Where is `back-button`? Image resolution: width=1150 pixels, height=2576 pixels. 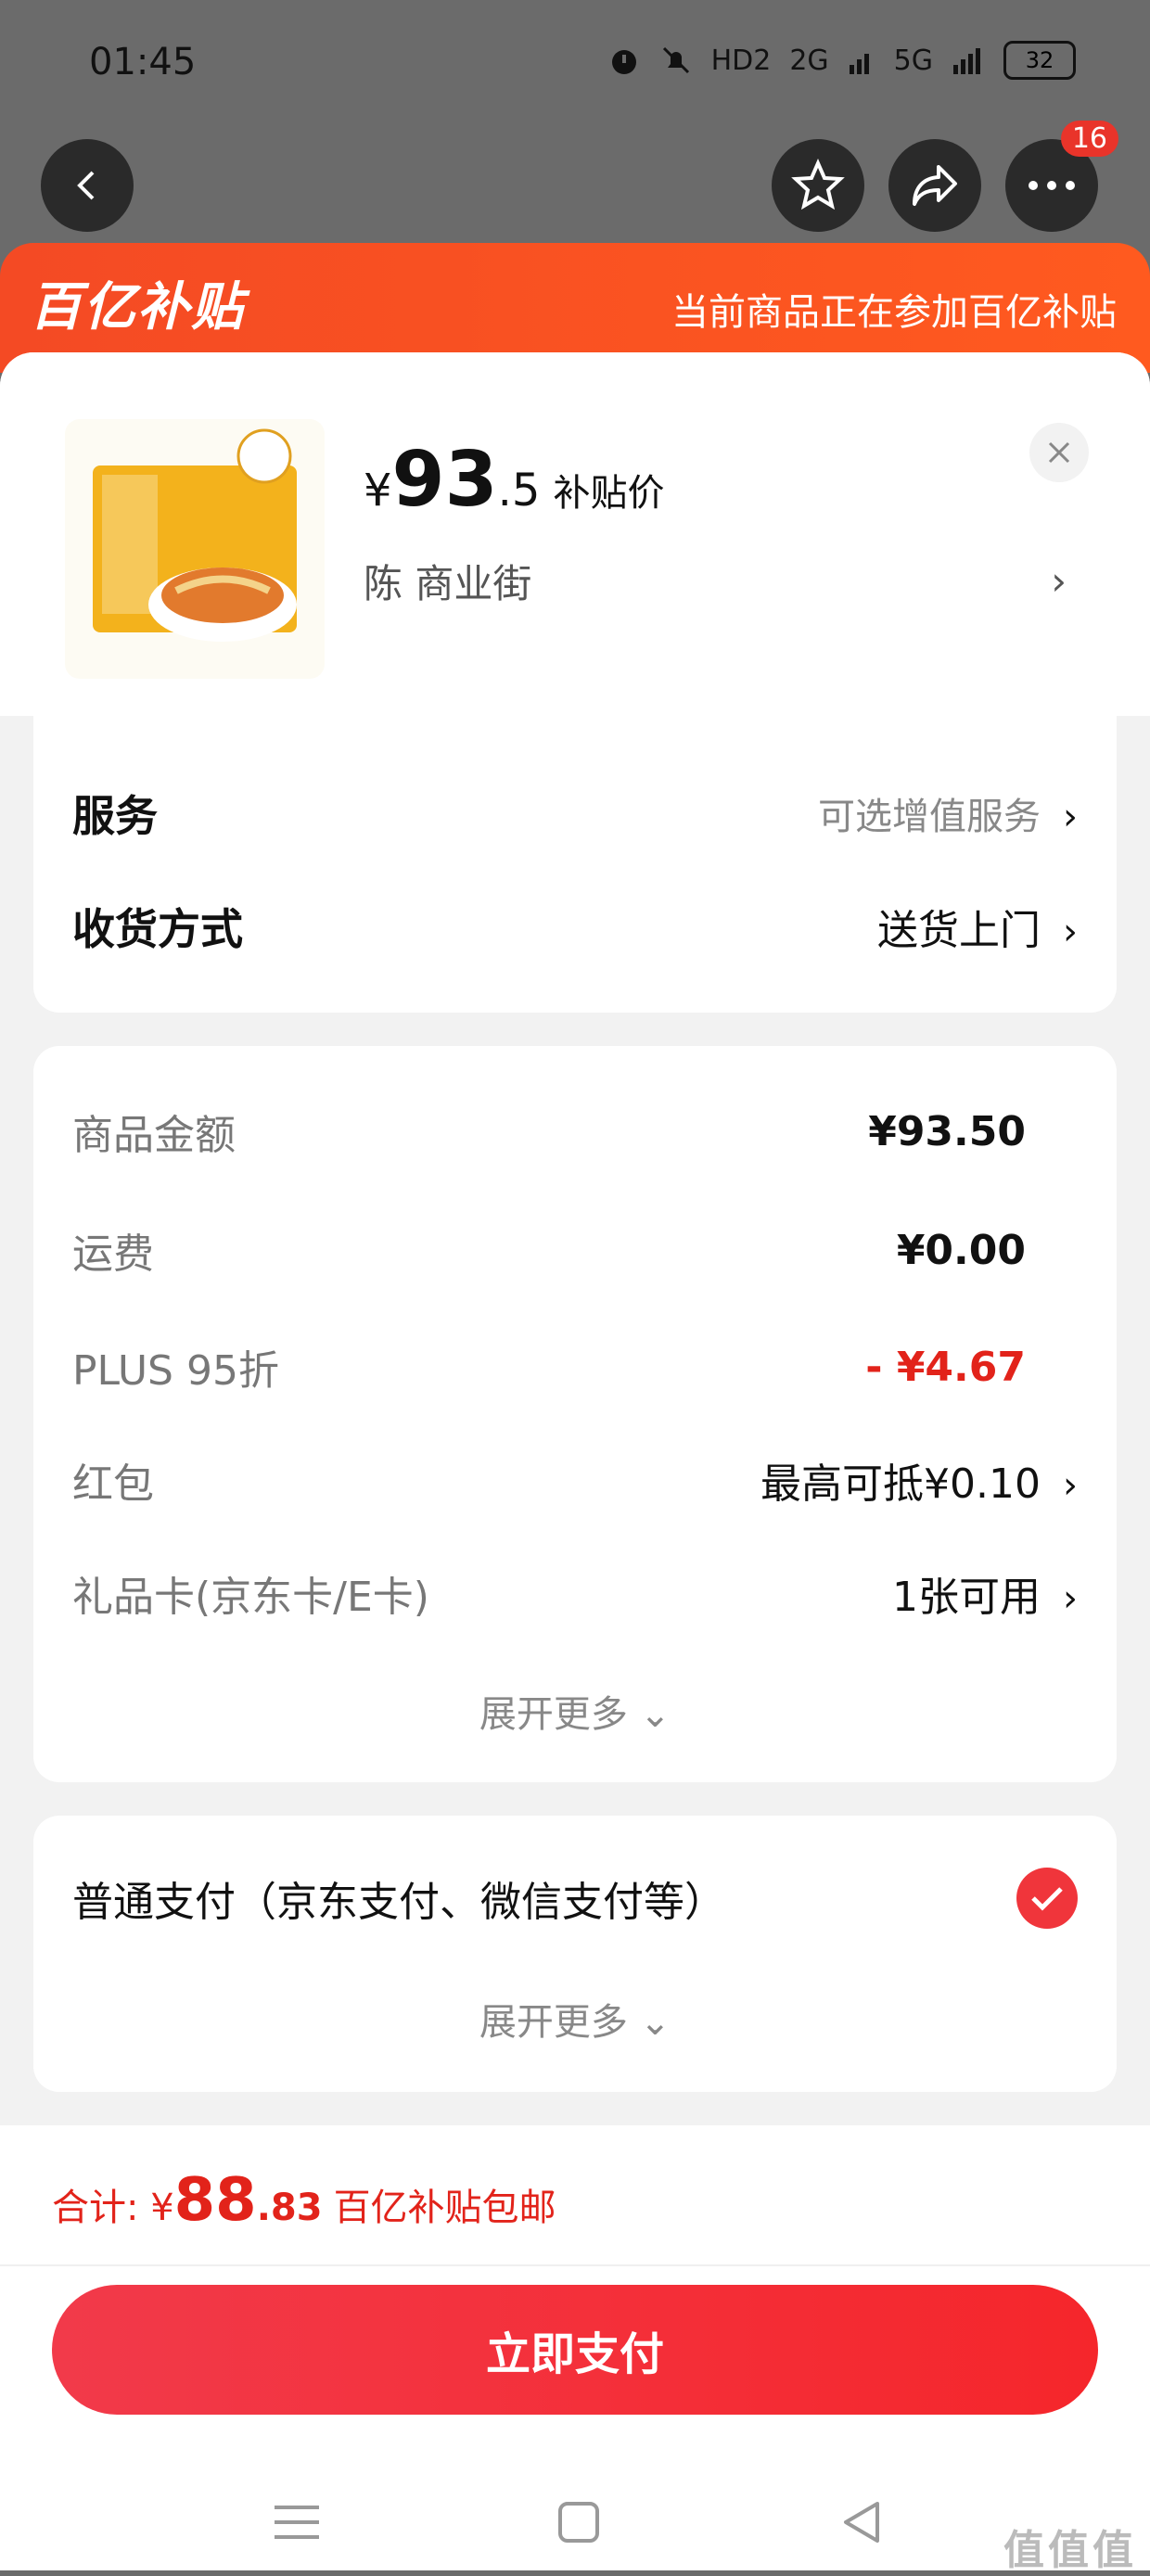 back-button is located at coordinates (87, 186).